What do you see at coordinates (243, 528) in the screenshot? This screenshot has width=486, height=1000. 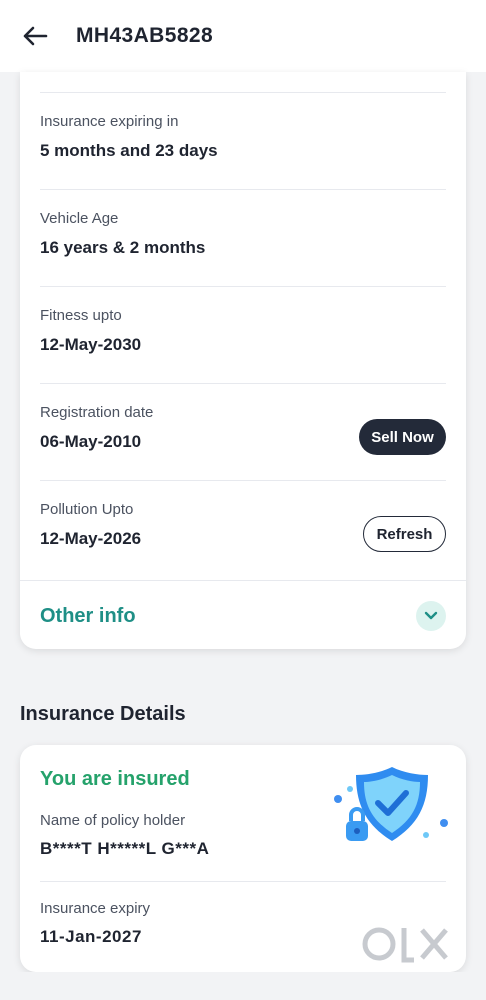 I see `detail-row-pollution: Pollution Upto 12-May-2026 Refresh` at bounding box center [243, 528].